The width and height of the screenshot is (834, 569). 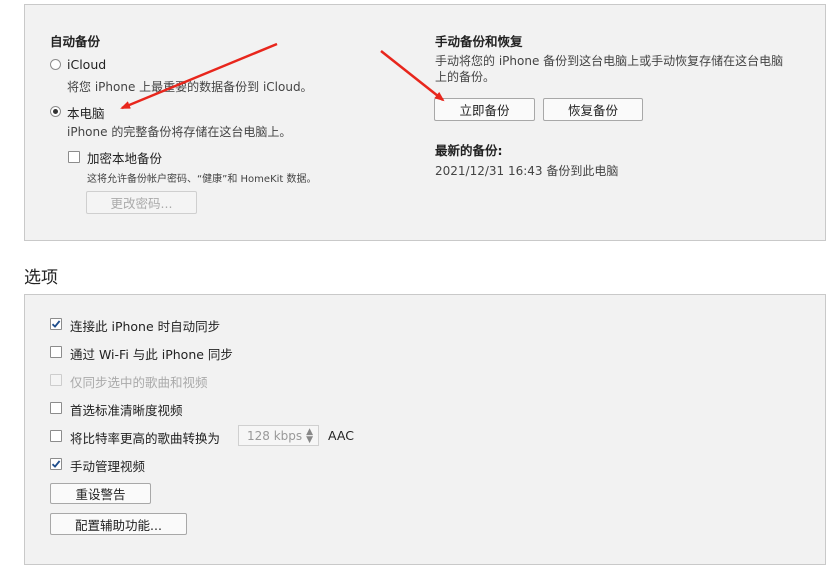 What do you see at coordinates (86, 112) in the screenshot?
I see `this-computer-label: 本电脑` at bounding box center [86, 112].